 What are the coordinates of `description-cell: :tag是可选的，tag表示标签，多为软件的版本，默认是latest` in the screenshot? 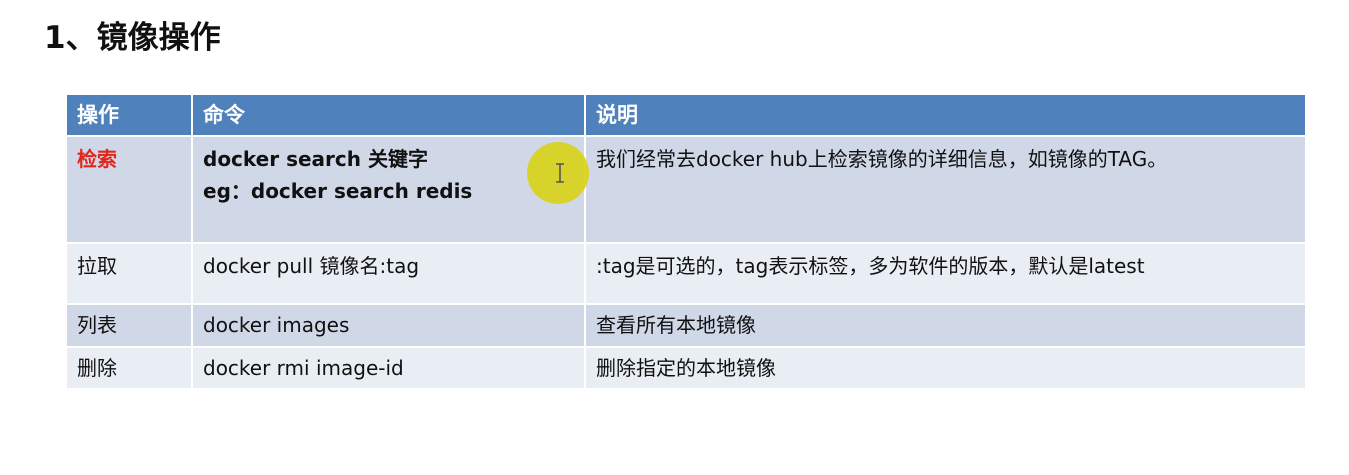 It's located at (870, 266).